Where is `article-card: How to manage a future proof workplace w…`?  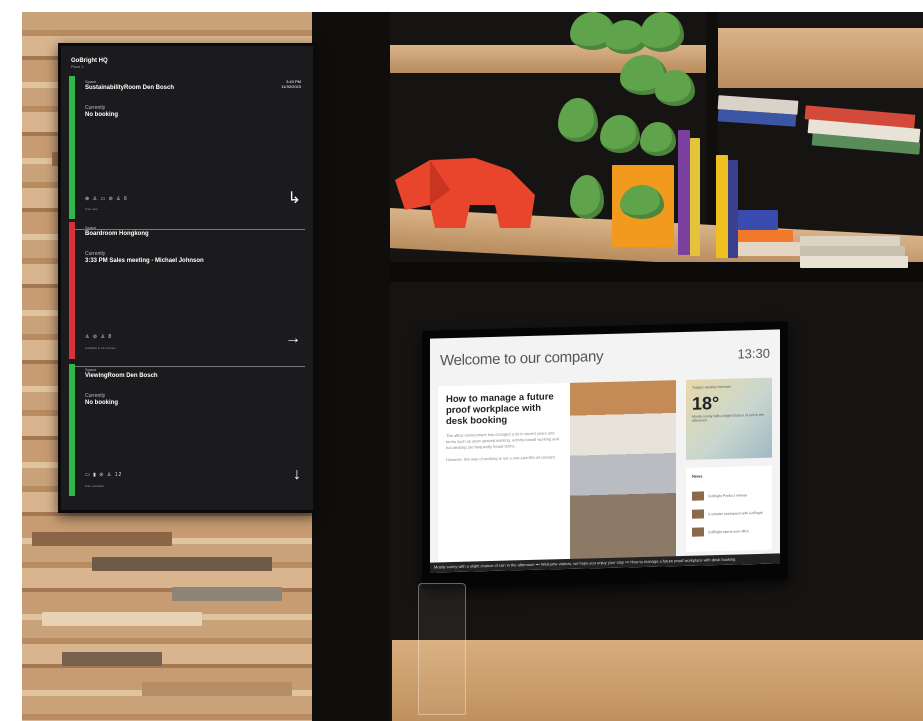
article-card: How to manage a future proof workplace w… is located at coordinates (504, 475).